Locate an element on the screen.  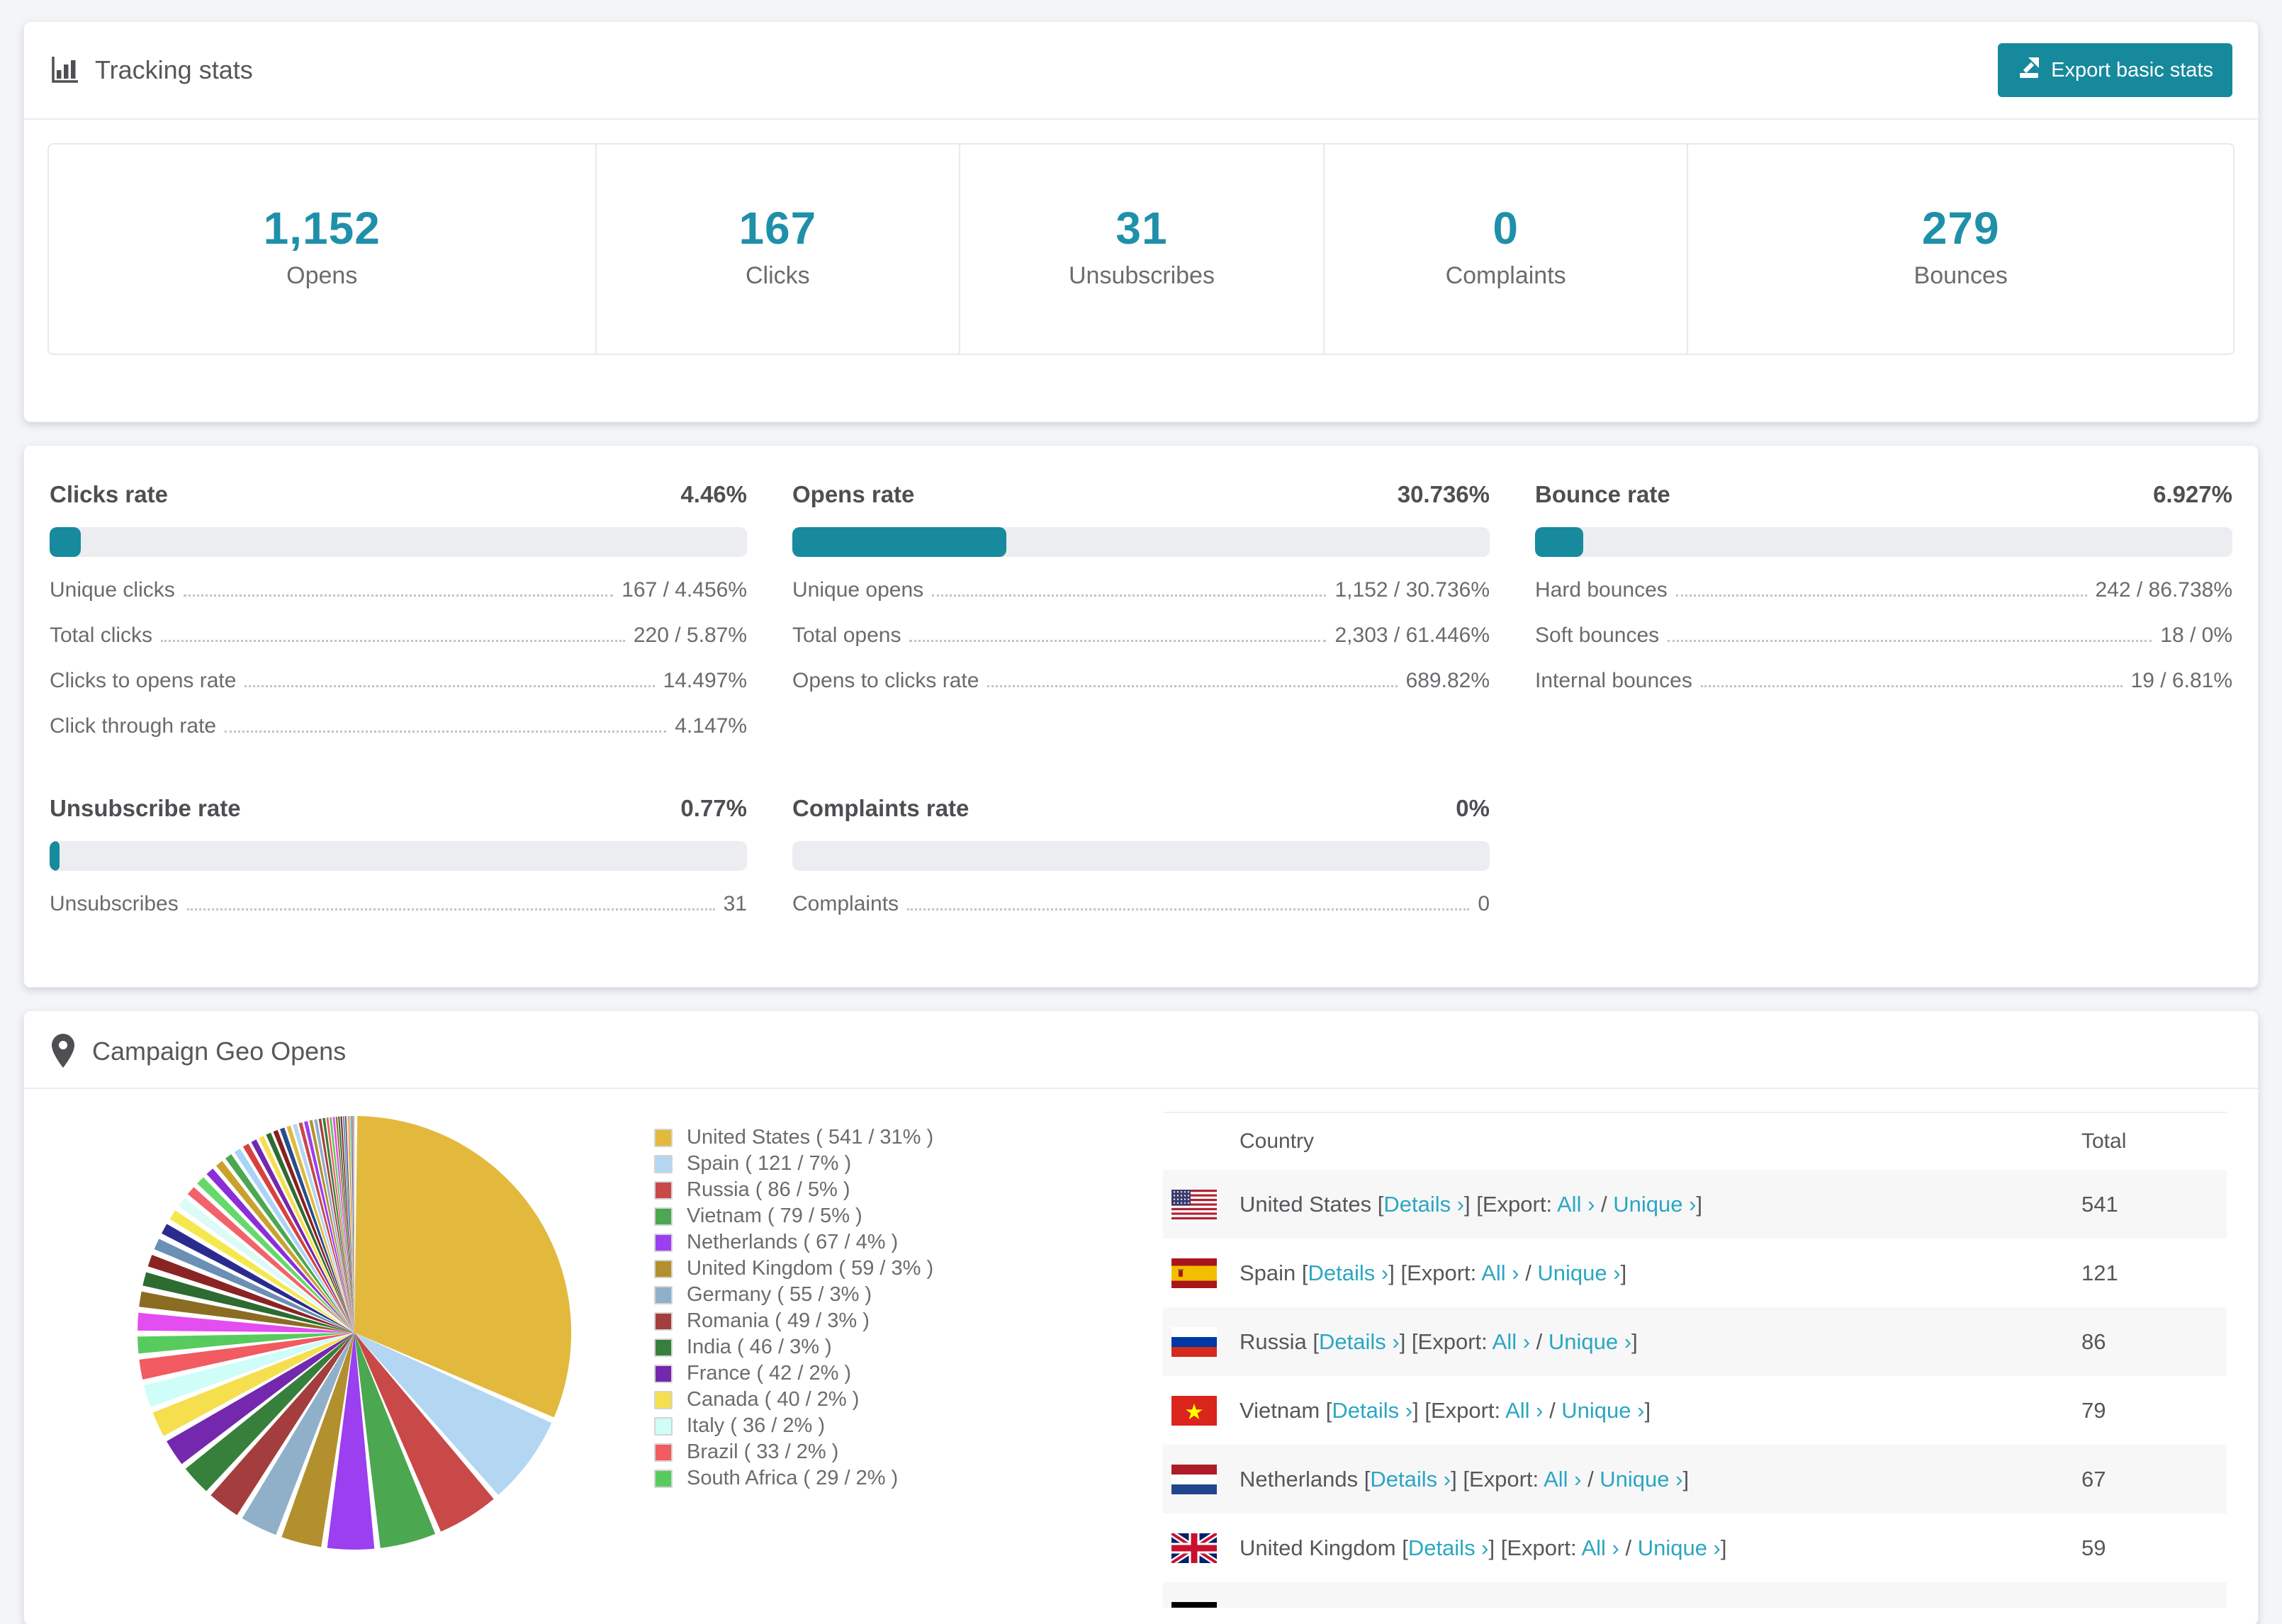
export-icon is located at coordinates (2029, 70).